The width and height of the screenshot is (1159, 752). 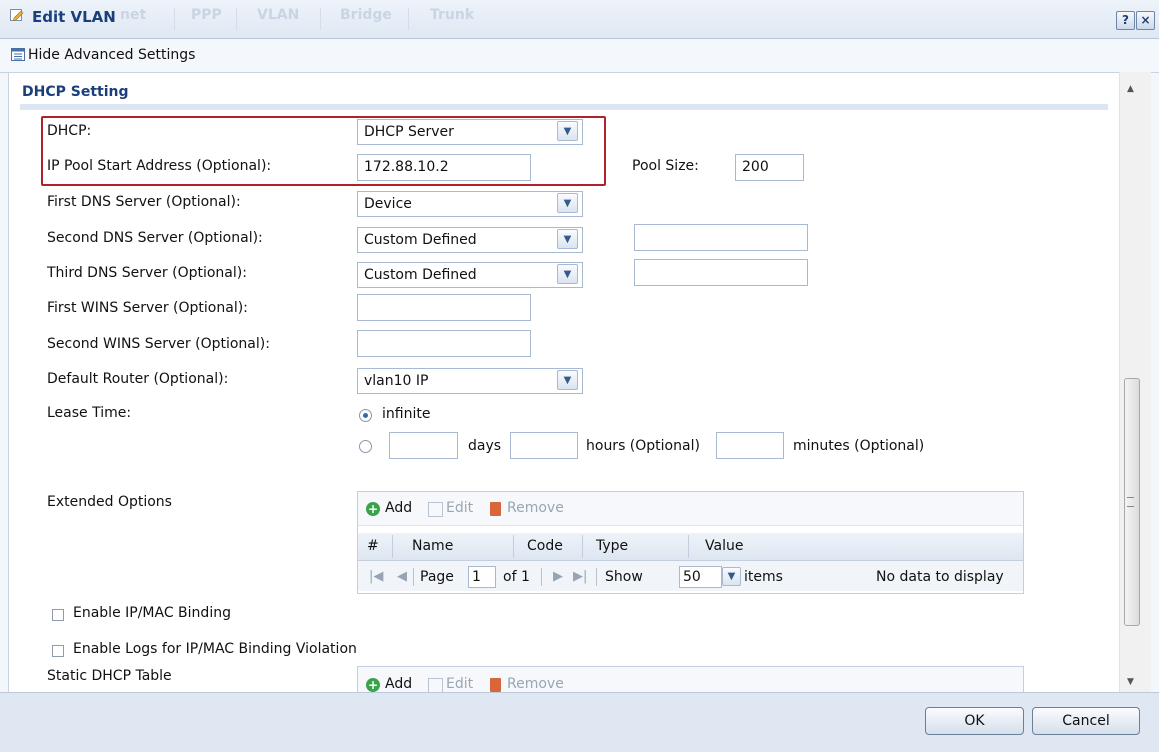 I want to click on edit-pencil-icon, so click(x=17, y=15).